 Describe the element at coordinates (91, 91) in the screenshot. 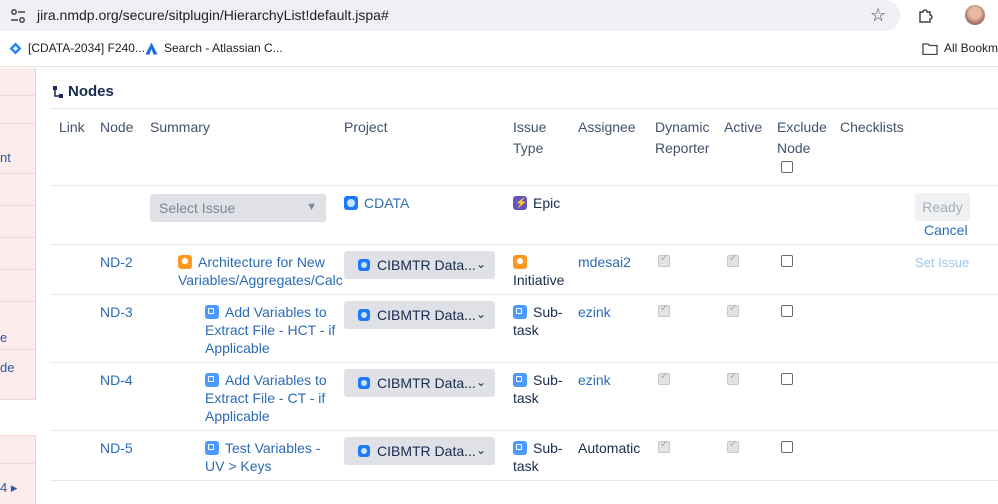

I see `nodes-title-text: Nodes` at that location.